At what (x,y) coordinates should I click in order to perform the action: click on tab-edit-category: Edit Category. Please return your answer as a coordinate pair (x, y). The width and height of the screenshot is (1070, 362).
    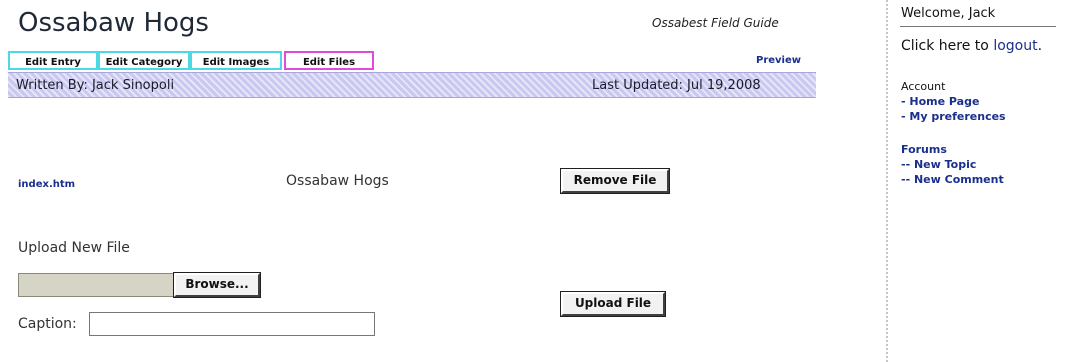
    Looking at the image, I should click on (144, 60).